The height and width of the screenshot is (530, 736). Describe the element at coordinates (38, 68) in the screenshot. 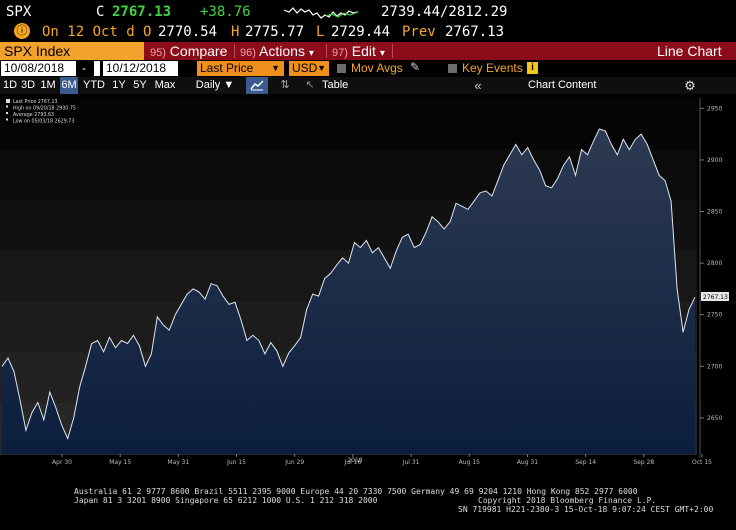

I see `start-date-field: 10/08/2018` at that location.